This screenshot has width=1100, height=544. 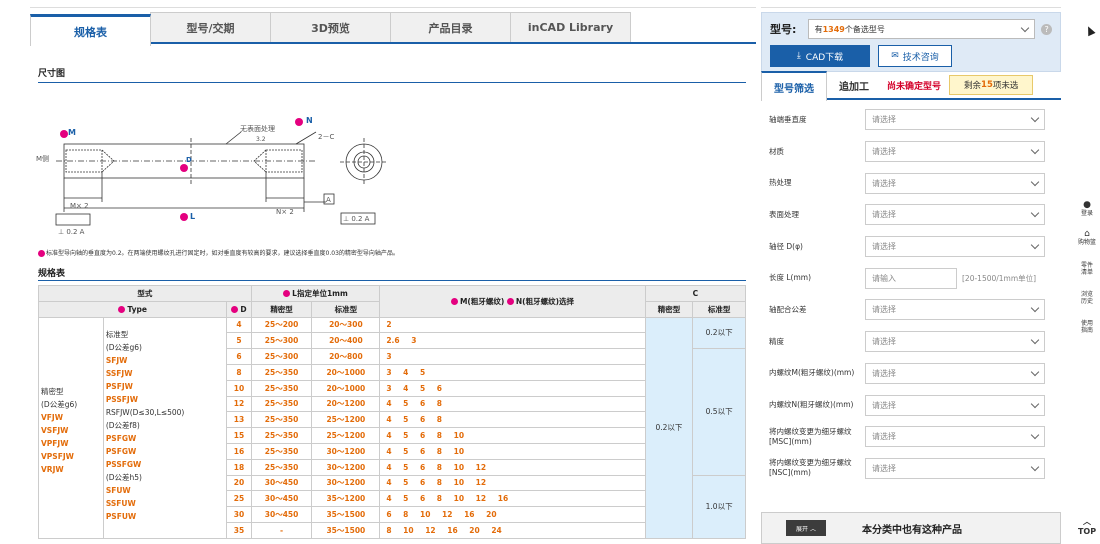 I want to click on tab-bar: 规格表 型号/交期 3D预览 产品目录 inCAD Library, so click(x=393, y=29).